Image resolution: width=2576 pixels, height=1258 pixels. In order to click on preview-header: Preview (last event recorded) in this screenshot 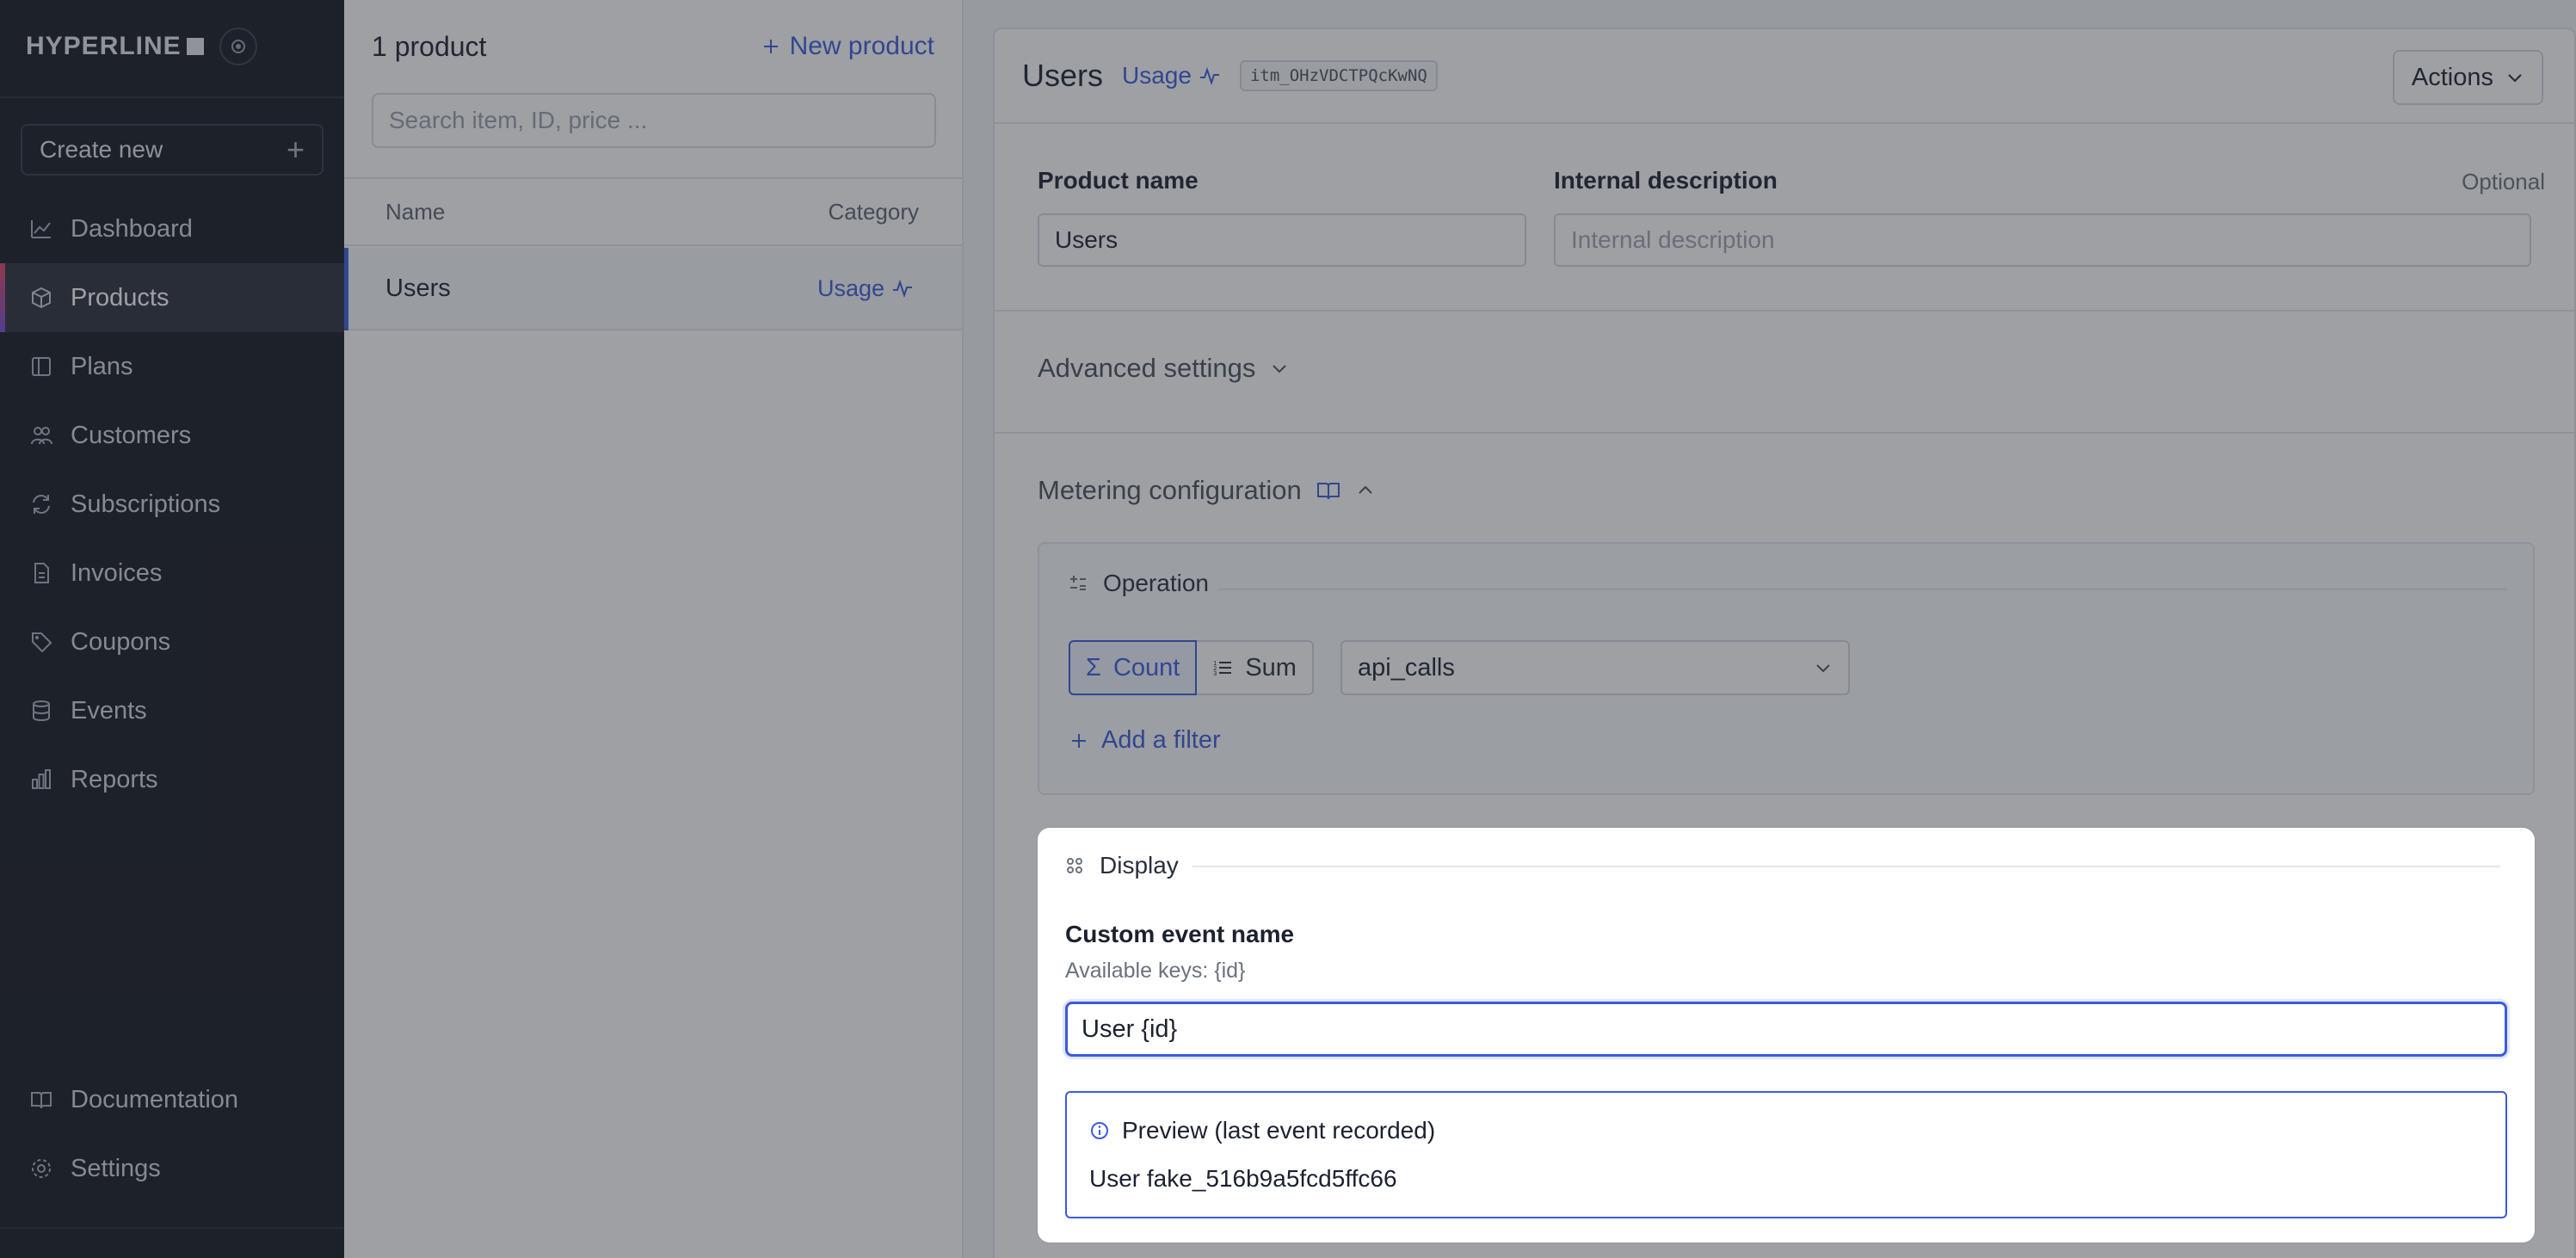, I will do `click(1262, 1130)`.